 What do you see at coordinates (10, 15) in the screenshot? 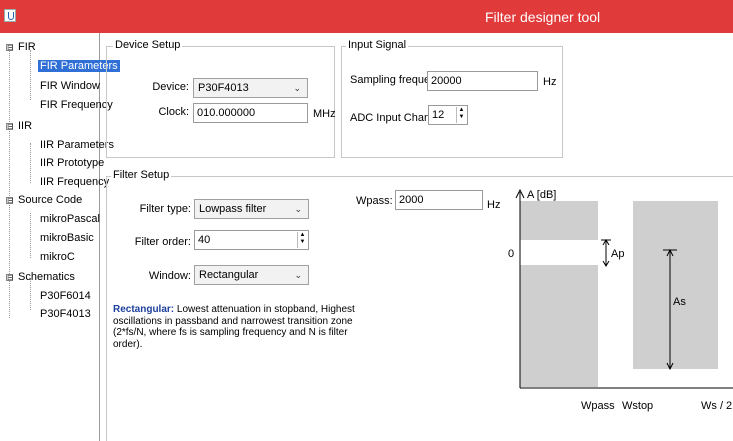
I see `app-icon` at bounding box center [10, 15].